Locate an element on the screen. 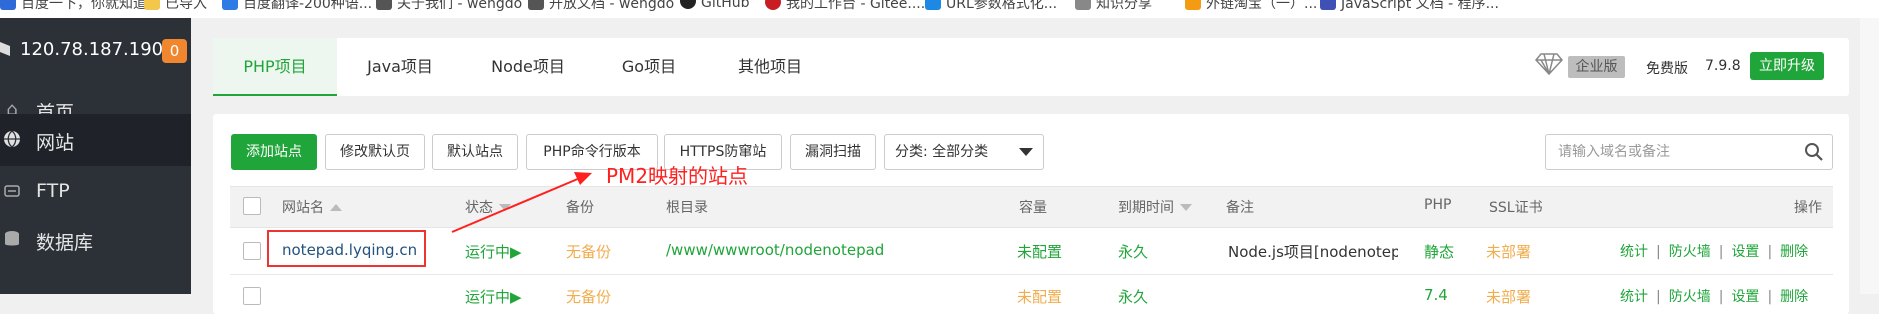 The height and width of the screenshot is (314, 1879). upgrade-button: 立即升级 is located at coordinates (1787, 66).